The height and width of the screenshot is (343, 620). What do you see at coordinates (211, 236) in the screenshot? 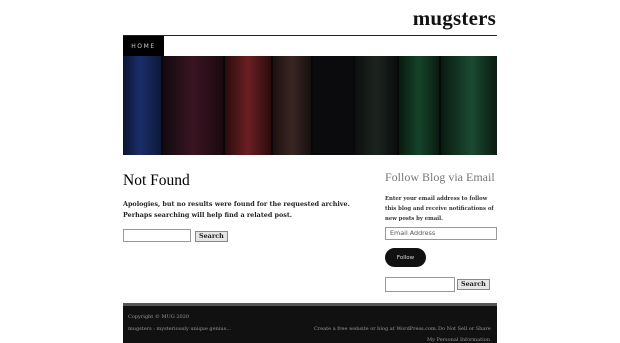
I see `search-button: Search` at bounding box center [211, 236].